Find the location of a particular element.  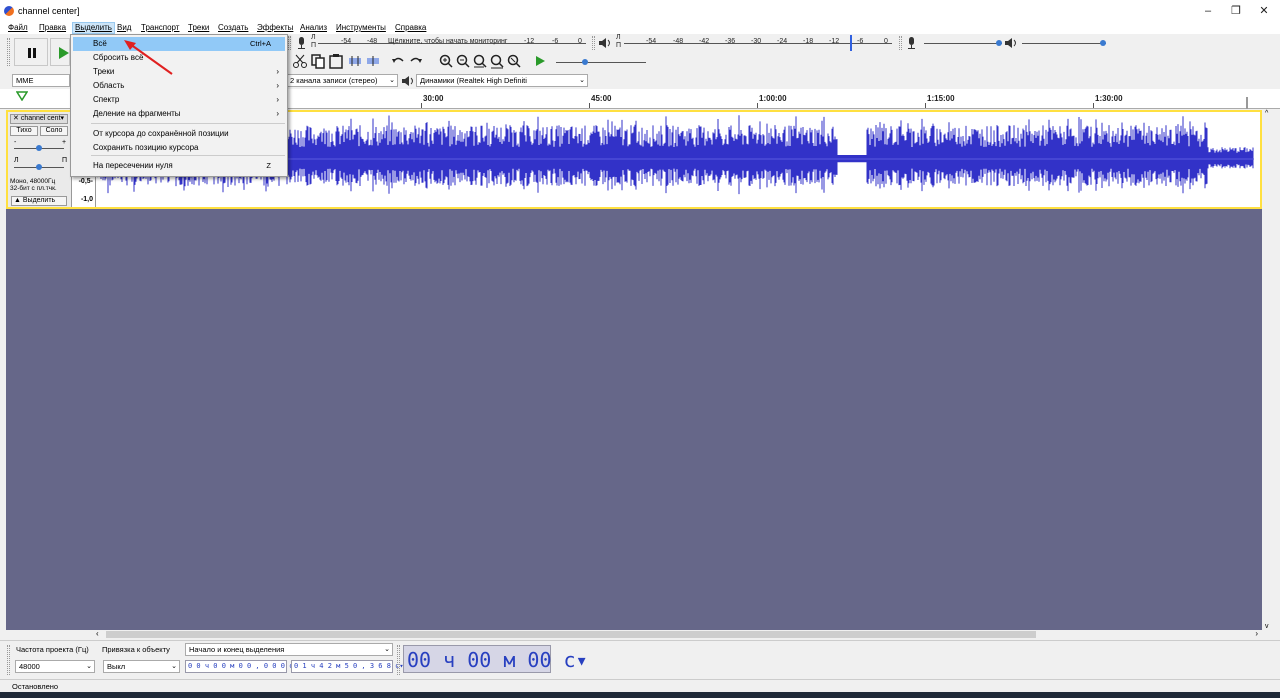

select-track-button: ▲ Выделить is located at coordinates (39, 201).